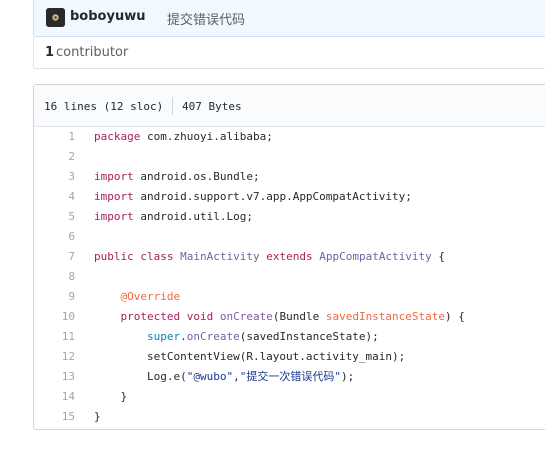  What do you see at coordinates (220, 256) in the screenshot?
I see `code-token: MainActivity` at bounding box center [220, 256].